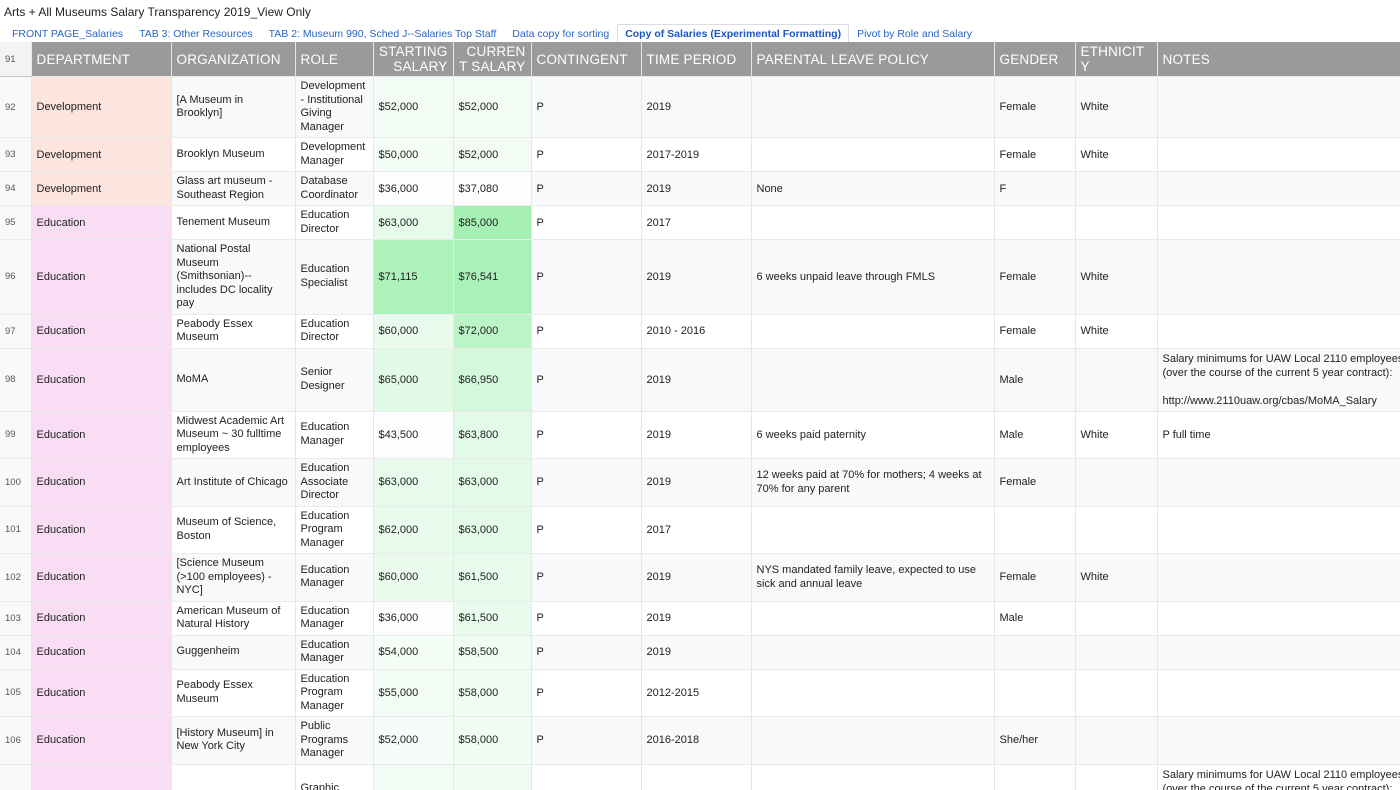 This screenshot has height=790, width=1400. Describe the element at coordinates (873, 277) in the screenshot. I see `cell-parental_leave_policy: 6 weeks unpaid leave through FMLS` at that location.